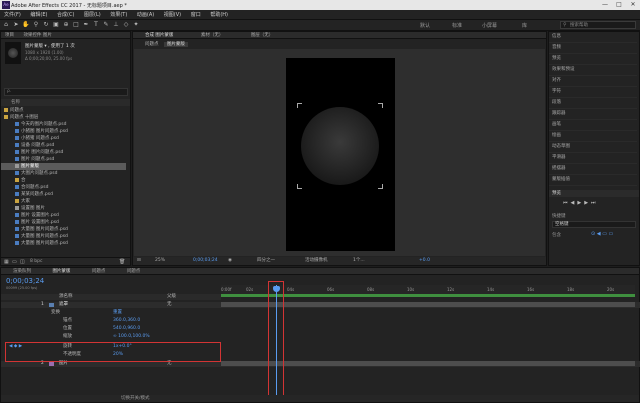 This screenshot has width=640, height=403. What do you see at coordinates (196, 15) in the screenshot?
I see `menu-window: 窗口` at bounding box center [196, 15].